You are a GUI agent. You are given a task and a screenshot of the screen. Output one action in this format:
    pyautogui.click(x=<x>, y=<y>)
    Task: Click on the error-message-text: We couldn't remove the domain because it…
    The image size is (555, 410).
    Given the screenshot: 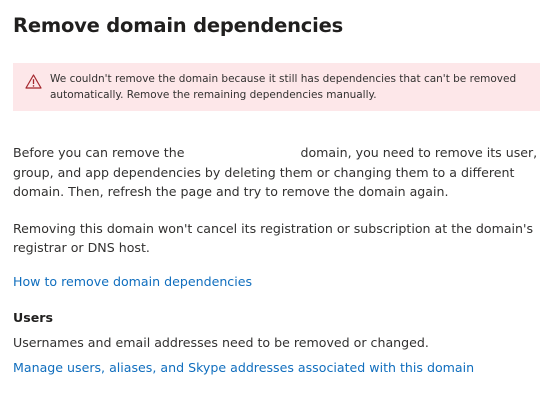 What is the action you would take?
    pyautogui.click(x=283, y=87)
    